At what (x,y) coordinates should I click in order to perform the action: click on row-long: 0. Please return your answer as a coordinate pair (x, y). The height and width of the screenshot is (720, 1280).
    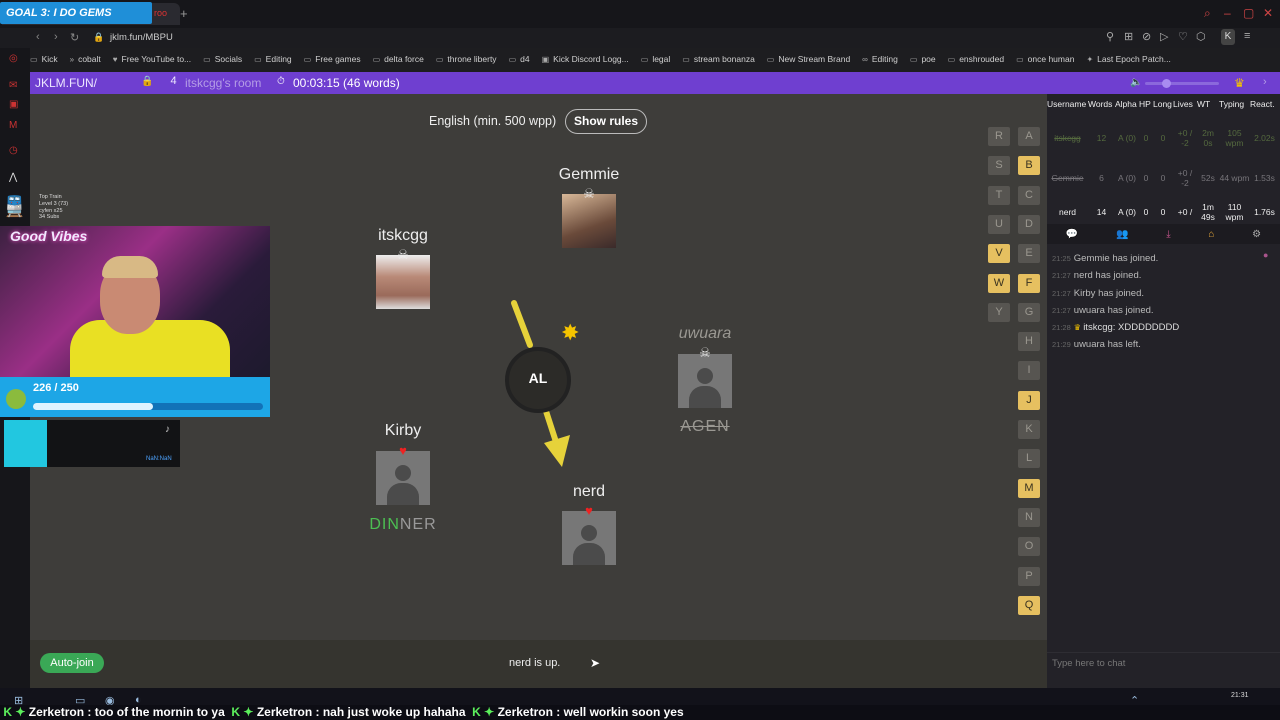
    Looking at the image, I should click on (1163, 178).